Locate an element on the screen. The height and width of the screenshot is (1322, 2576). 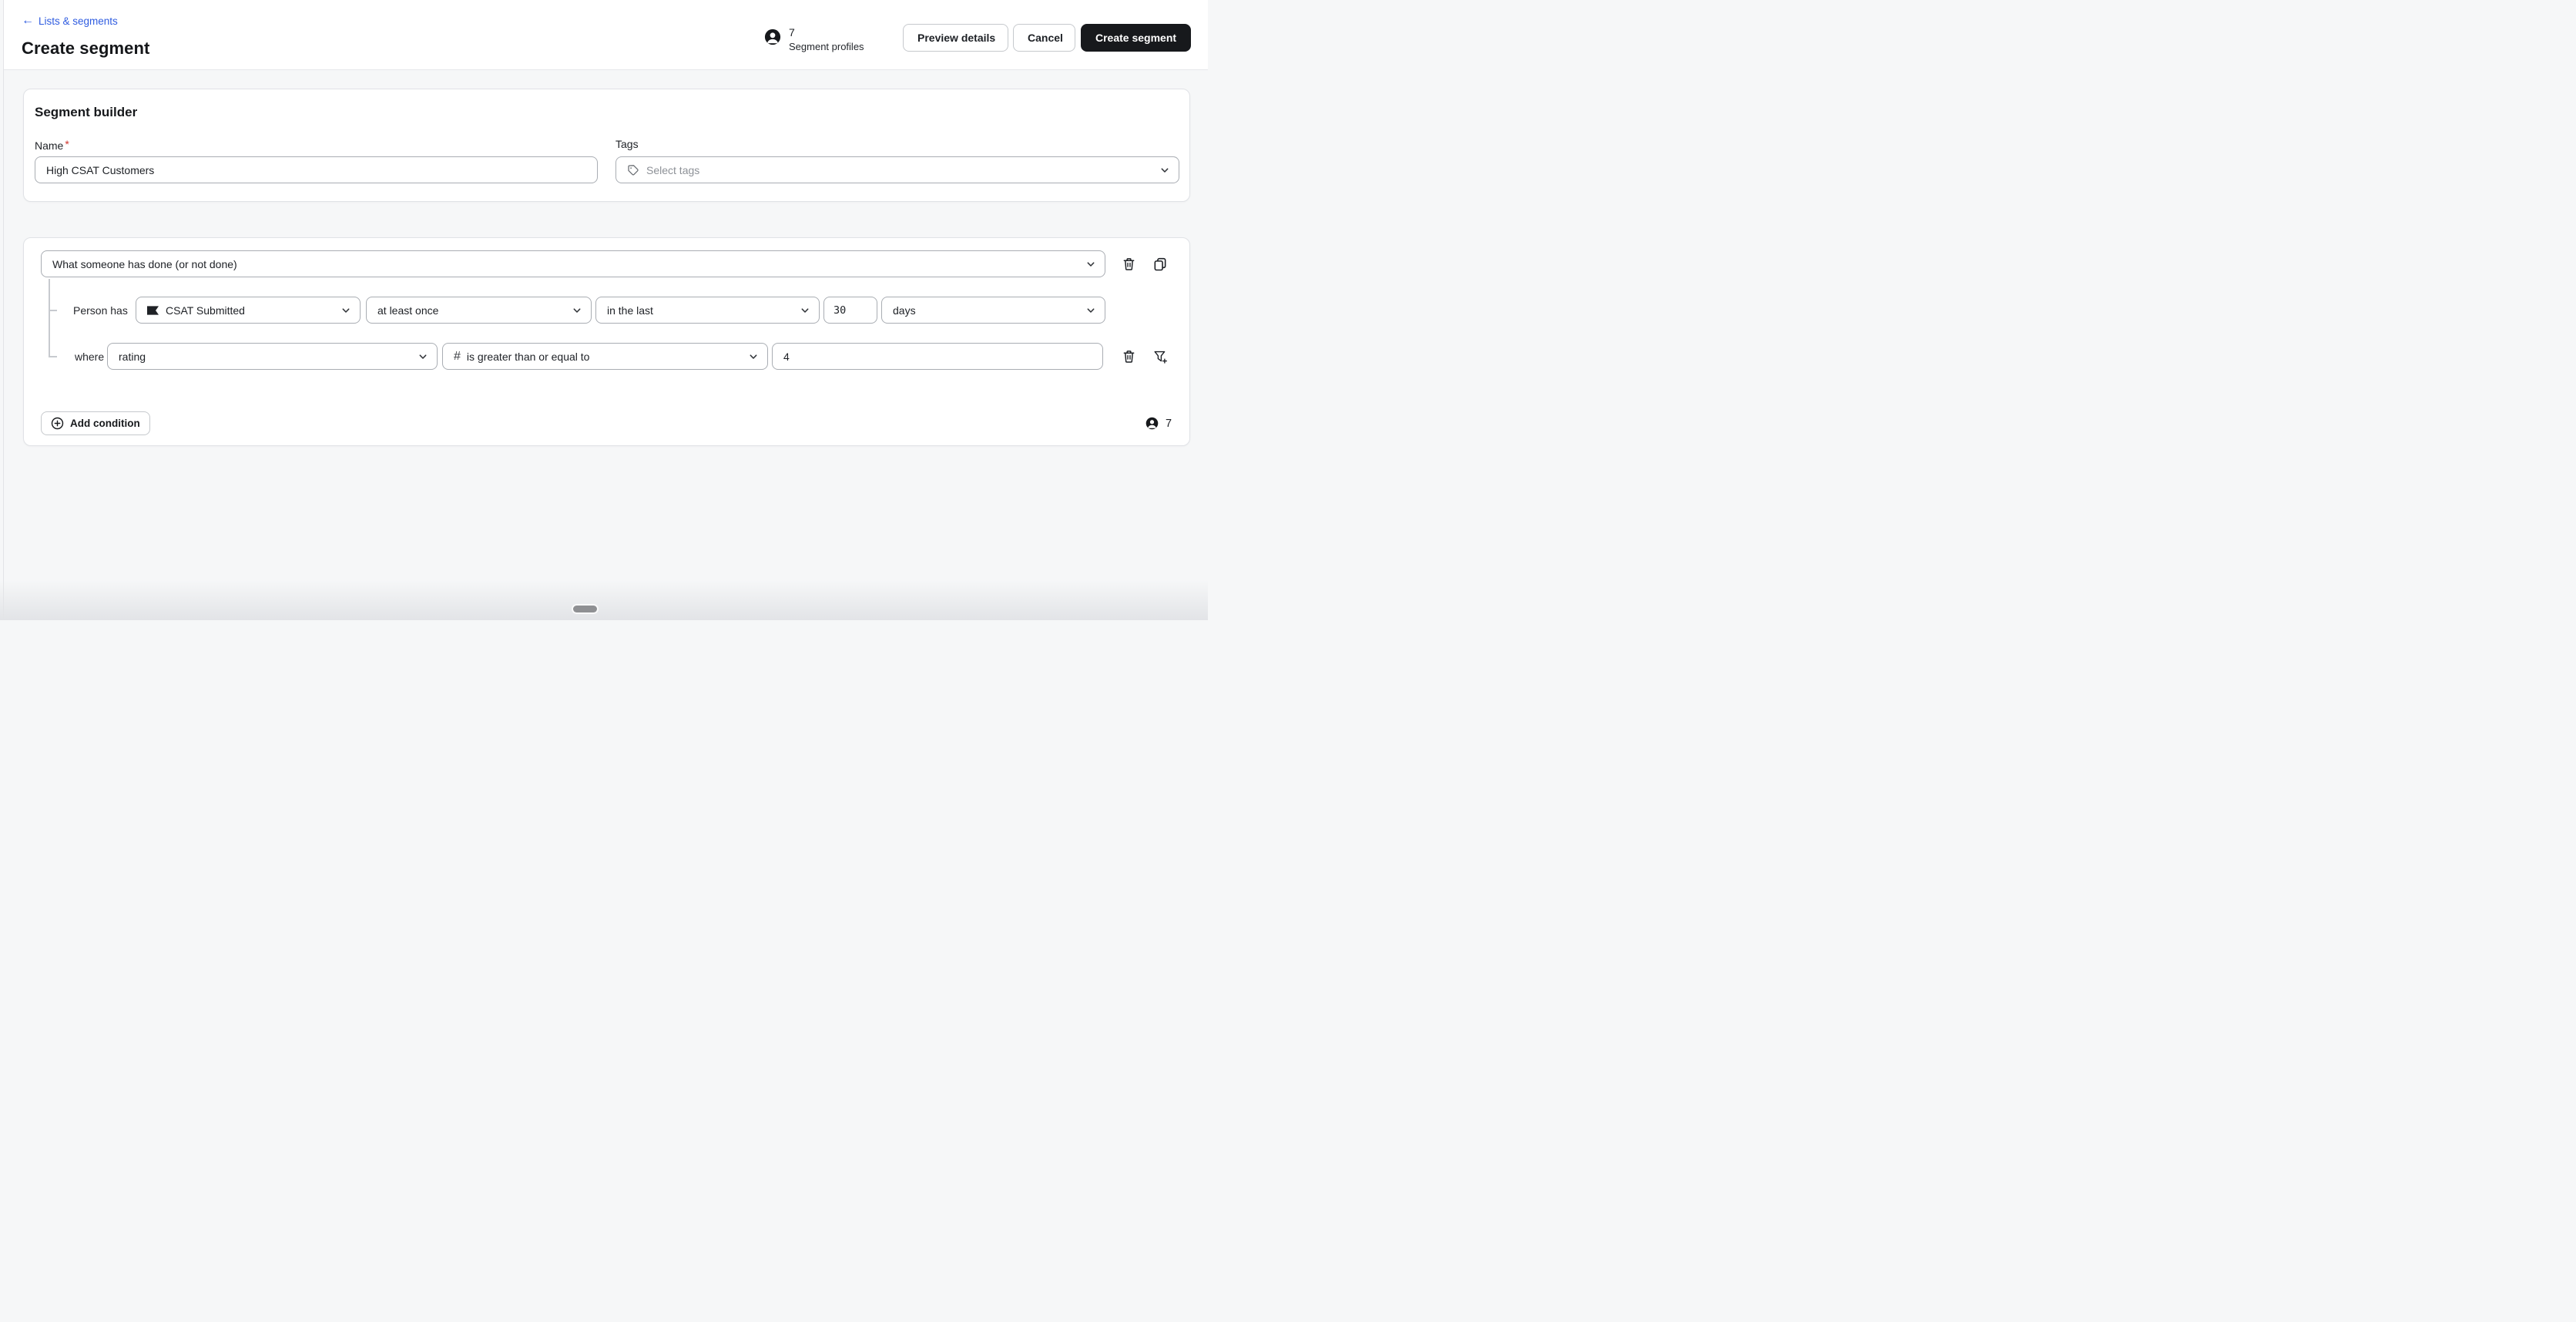
condition-type-select: What someone has done (or not done) is located at coordinates (573, 263).